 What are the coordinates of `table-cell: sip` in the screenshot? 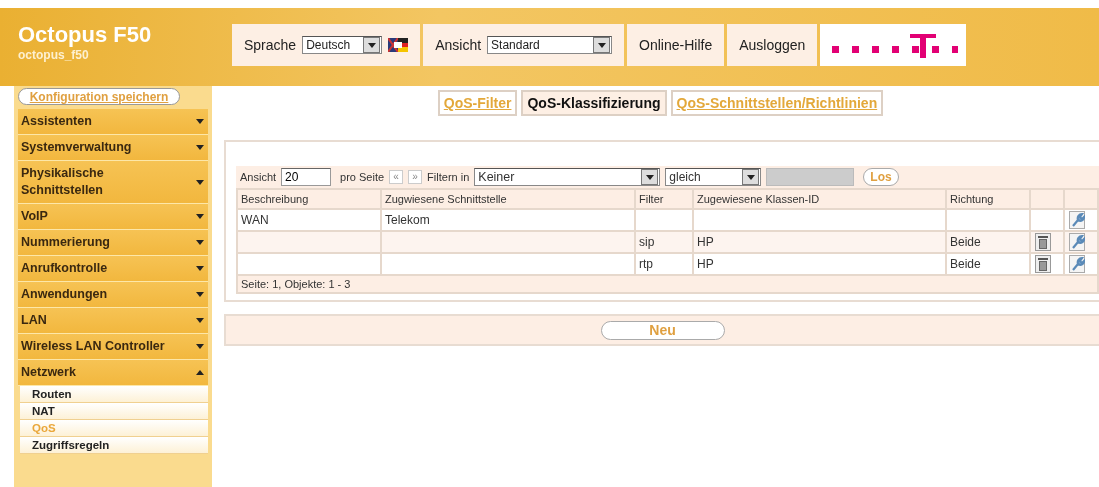 It's located at (647, 242).